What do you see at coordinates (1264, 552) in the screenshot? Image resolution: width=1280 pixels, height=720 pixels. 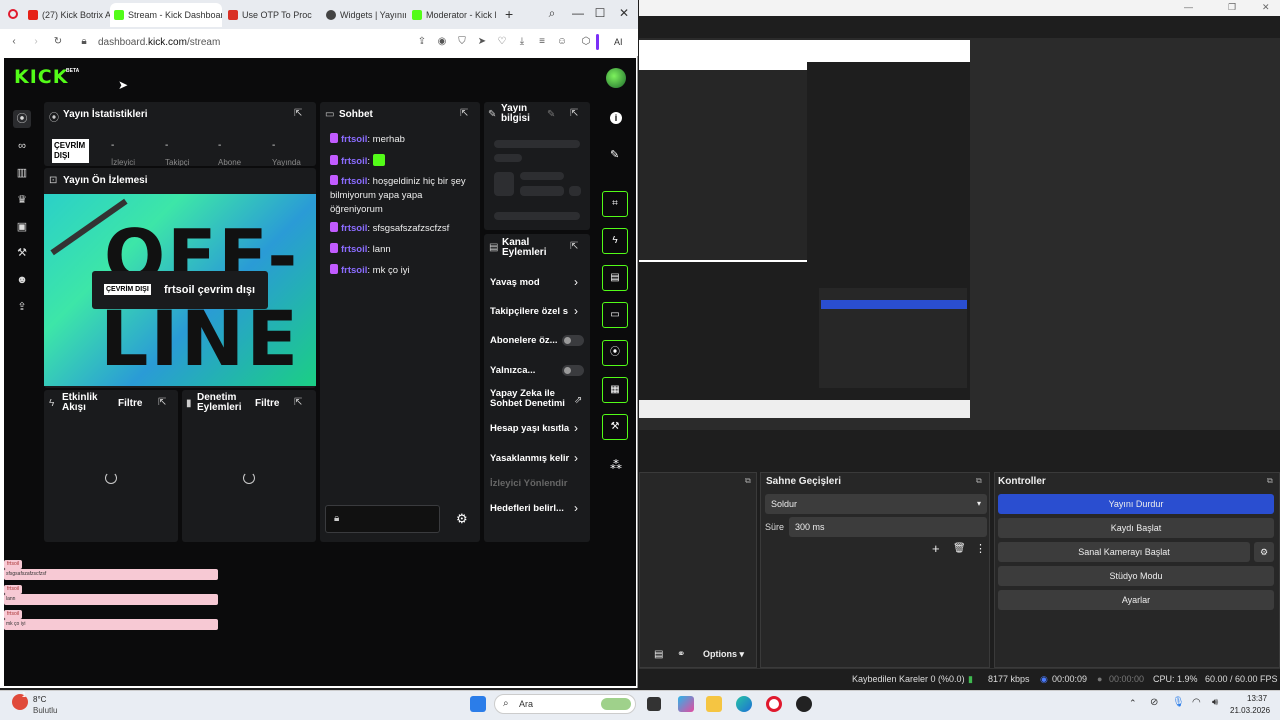 I see `virtual-camera-settings-button: ⚙` at bounding box center [1264, 552].